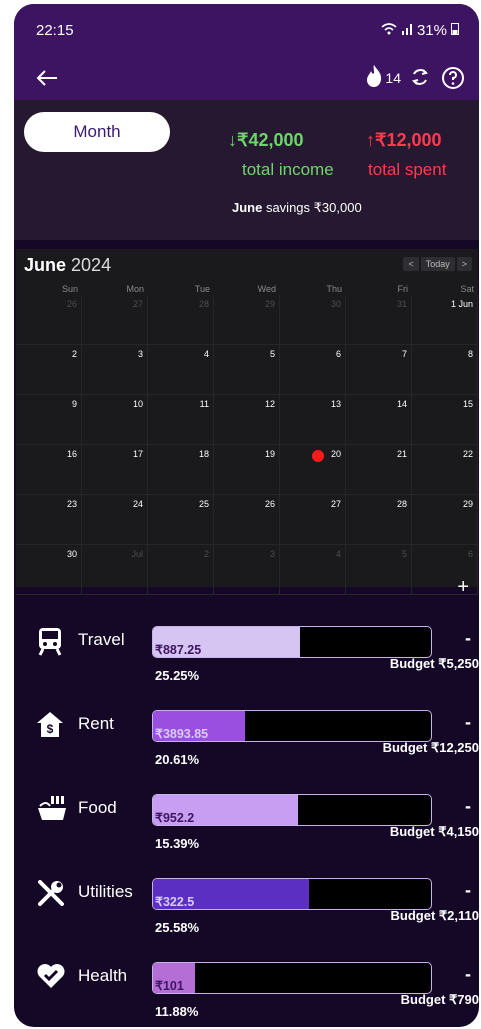 The width and height of the screenshot is (481, 1029). What do you see at coordinates (246, 52) in the screenshot?
I see `top-bar: 22:15 31% 14` at bounding box center [246, 52].